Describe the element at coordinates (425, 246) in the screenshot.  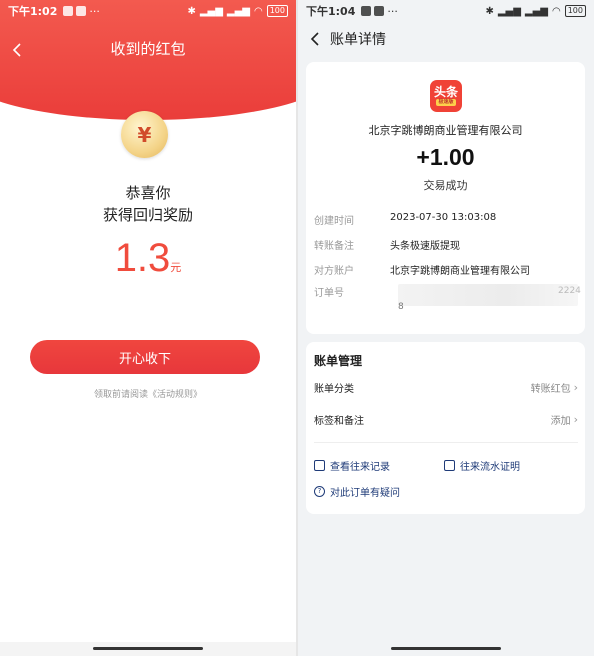
I see `detail-value: 头条极速版提现` at that location.